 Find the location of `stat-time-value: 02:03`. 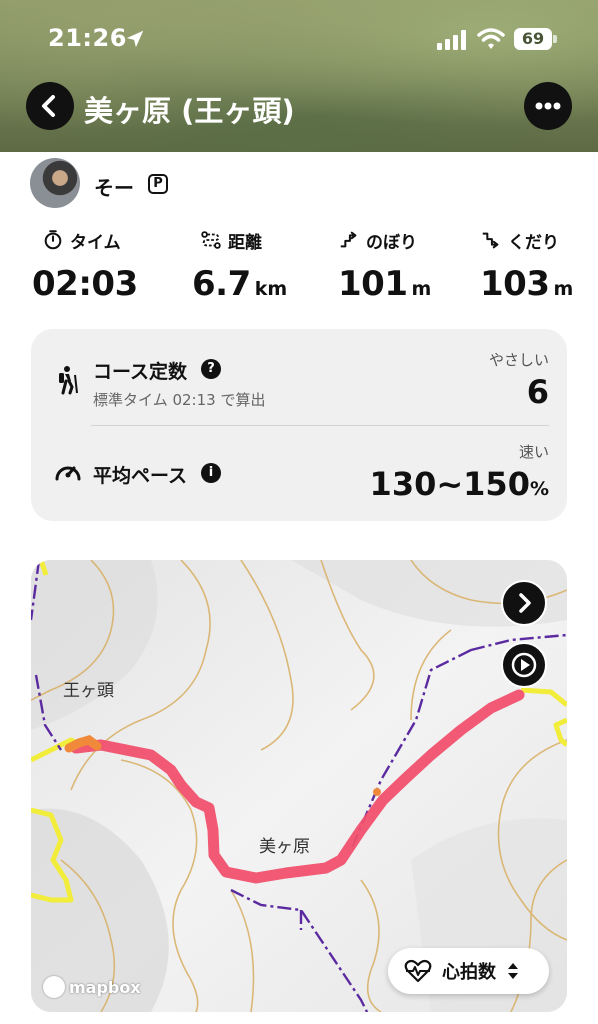

stat-time-value: 02:03 is located at coordinates (85, 284).